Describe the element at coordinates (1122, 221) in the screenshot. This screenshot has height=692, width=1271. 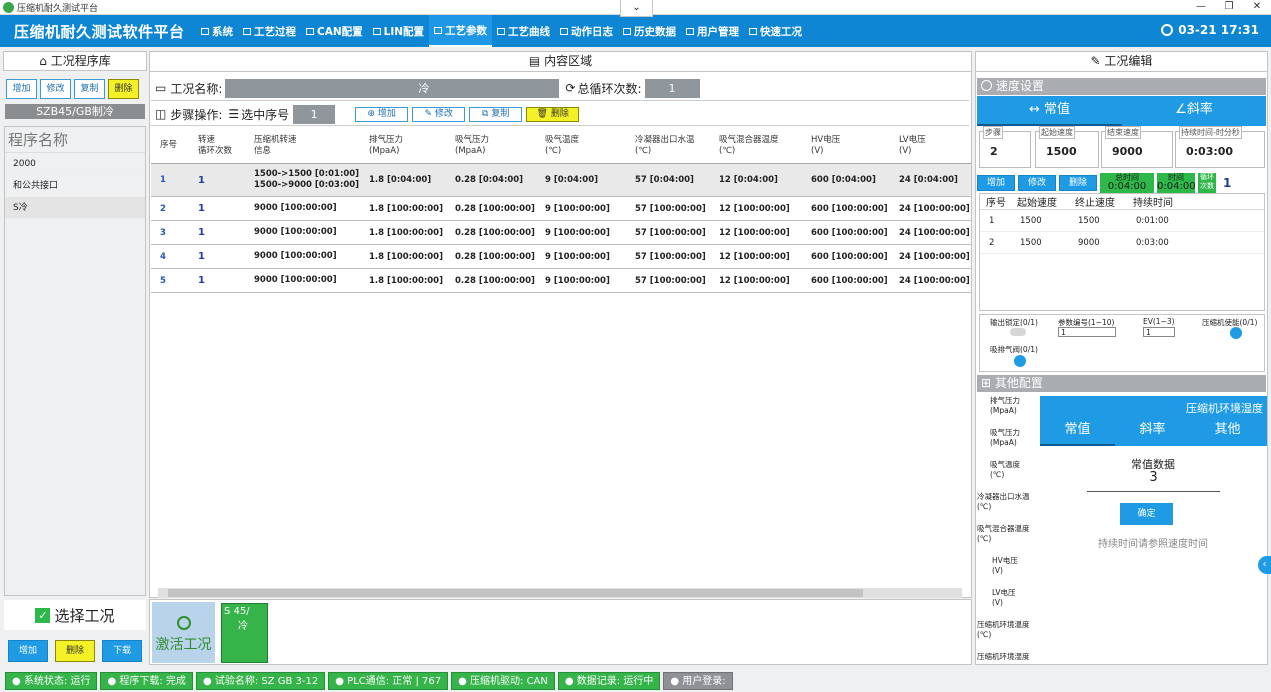
I see `segment-row: 1 1500 1500 0:01:00` at that location.